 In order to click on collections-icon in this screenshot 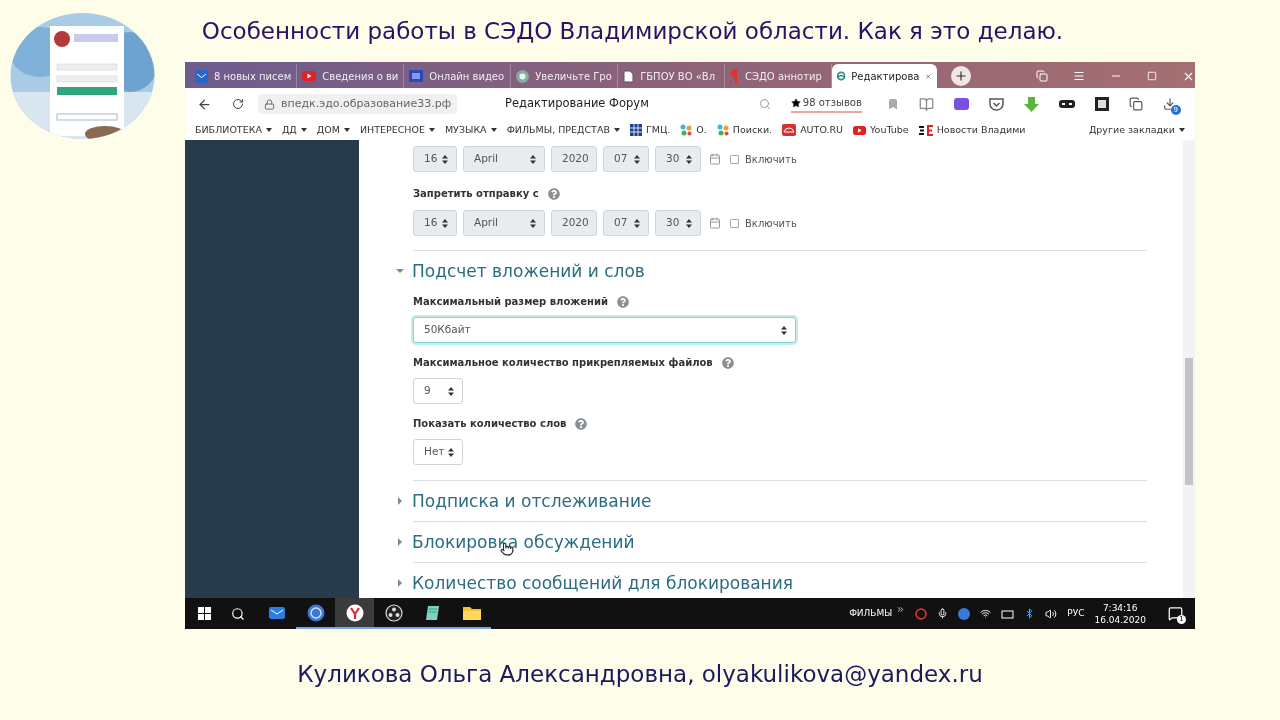, I will do `click(1041, 76)`.